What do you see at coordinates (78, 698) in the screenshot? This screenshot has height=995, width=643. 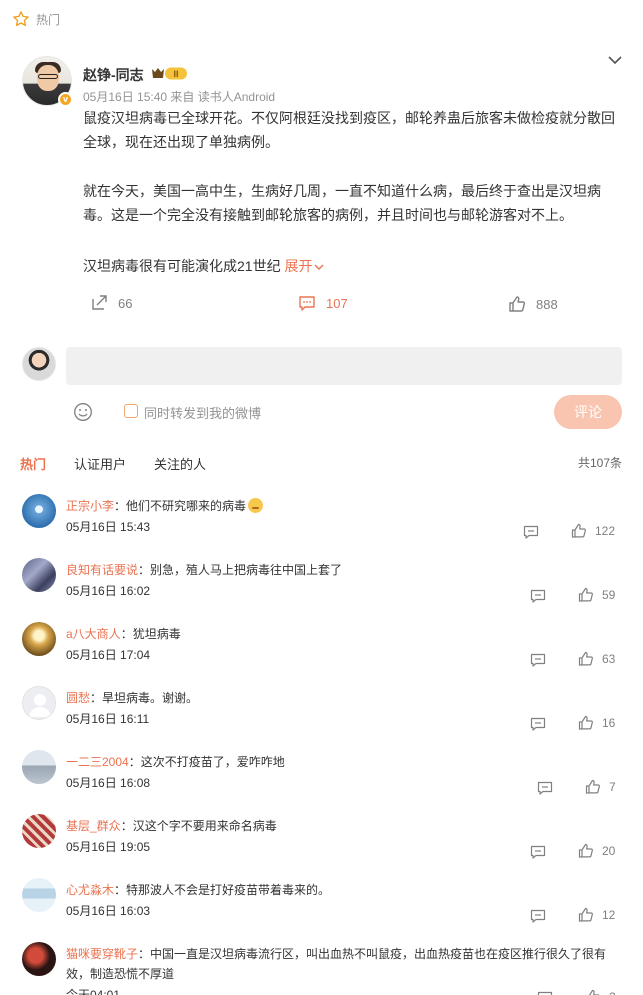 I see `commenter-name: 圆愁` at bounding box center [78, 698].